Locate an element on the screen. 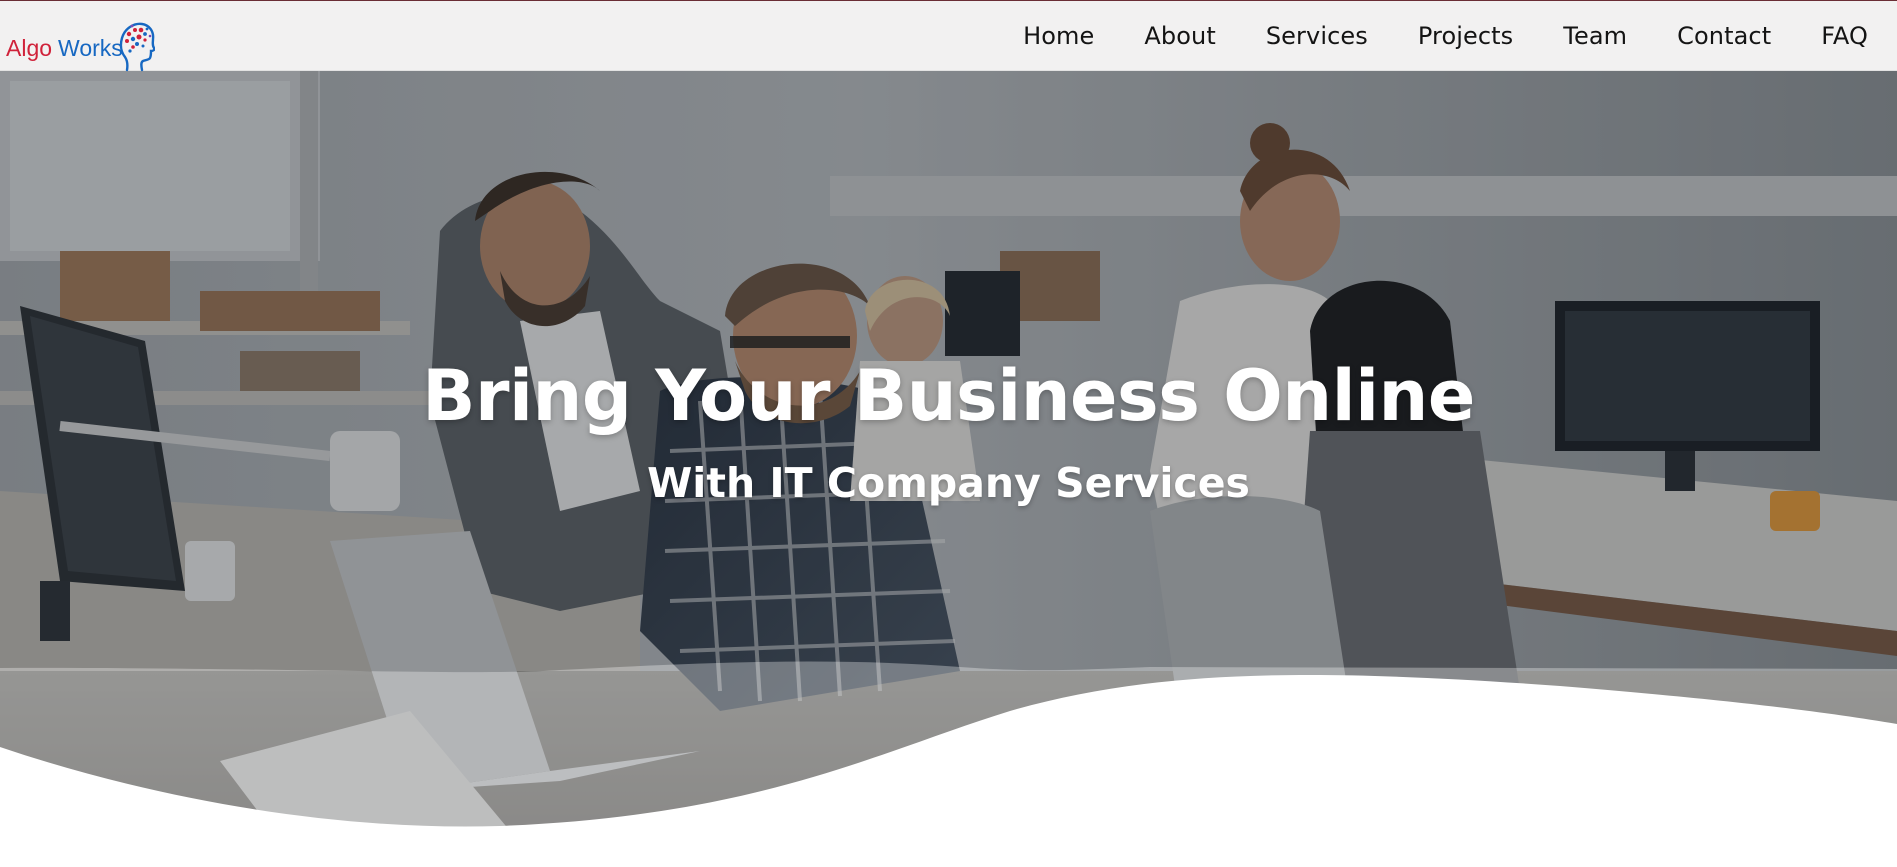  hero-title: Bring Your Business Online is located at coordinates (948, 396).